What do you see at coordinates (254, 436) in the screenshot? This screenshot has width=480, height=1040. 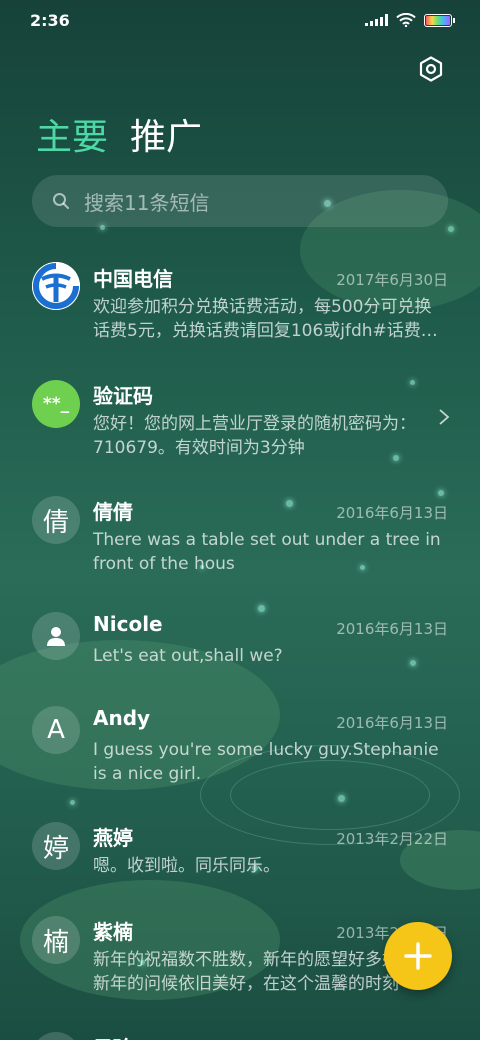 I see `message-preview: 您好！您的网上营业厅登录的随机密码为：710679。有效时间为3分钟` at bounding box center [254, 436].